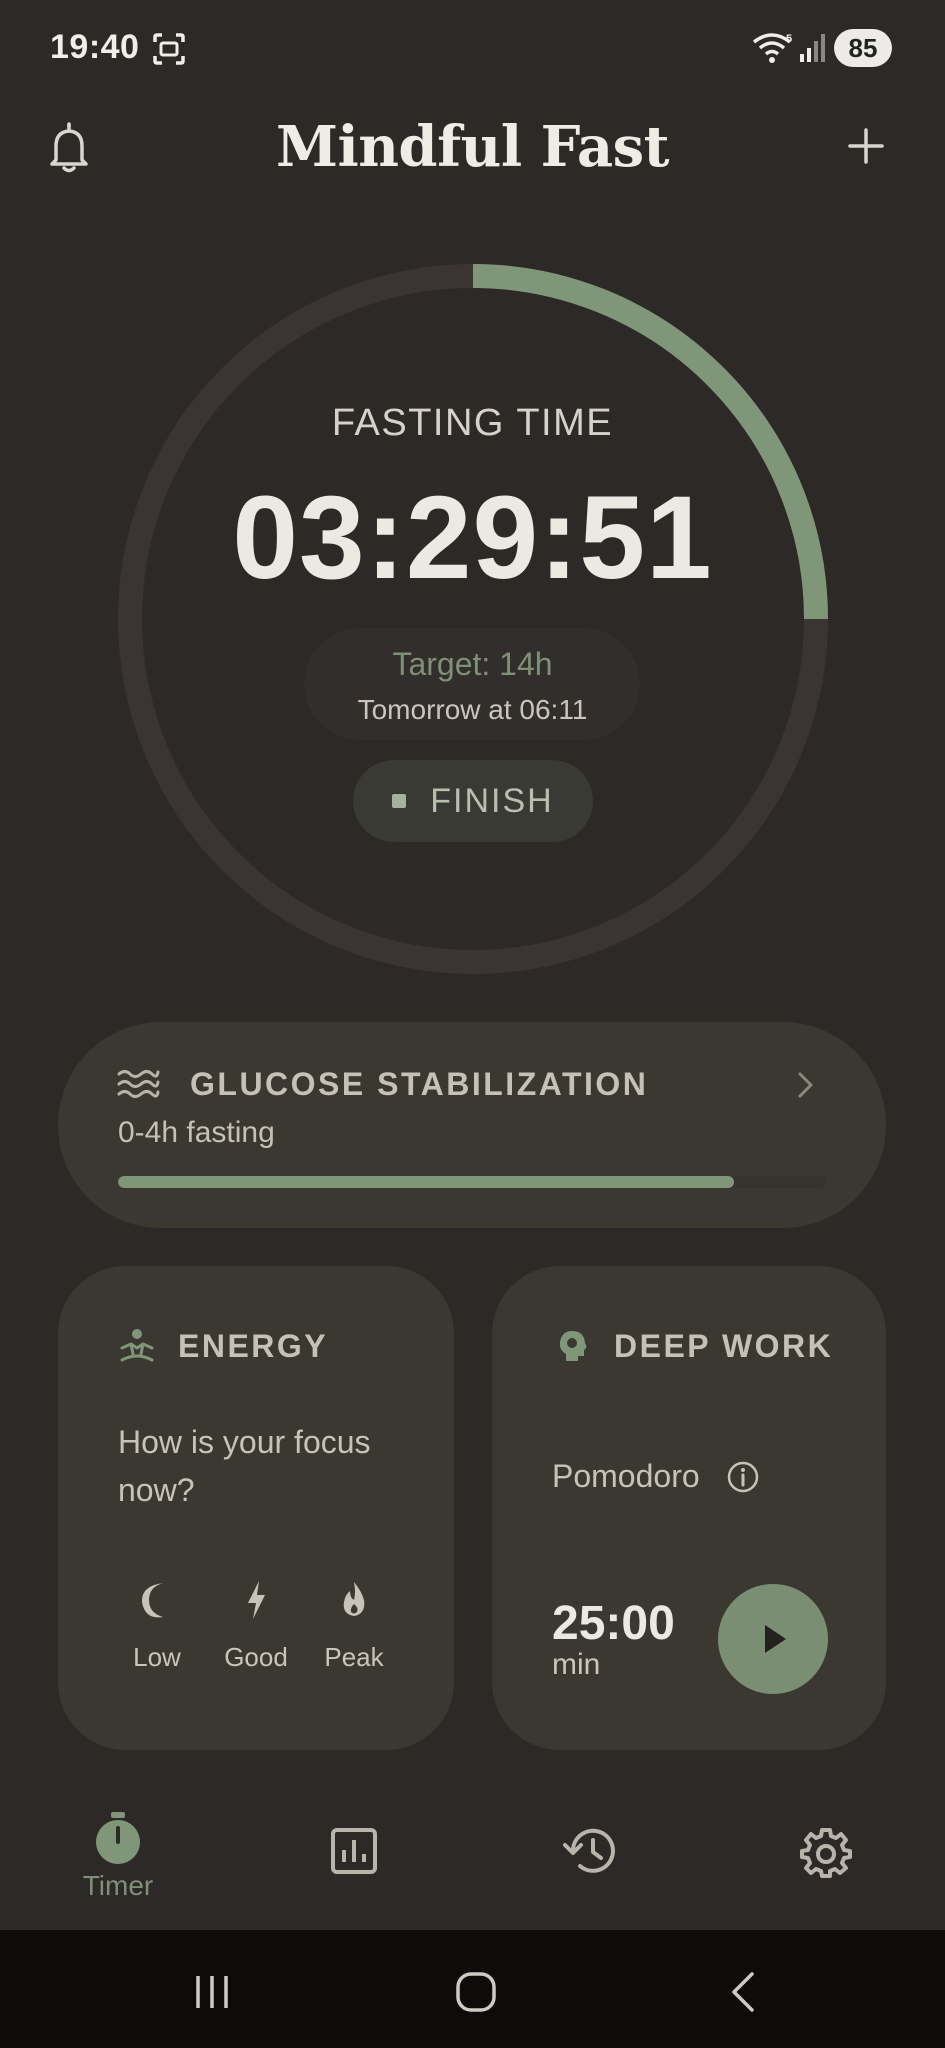 The height and width of the screenshot is (2048, 945). What do you see at coordinates (772, 48) in the screenshot?
I see `wifi-icon: 5` at bounding box center [772, 48].